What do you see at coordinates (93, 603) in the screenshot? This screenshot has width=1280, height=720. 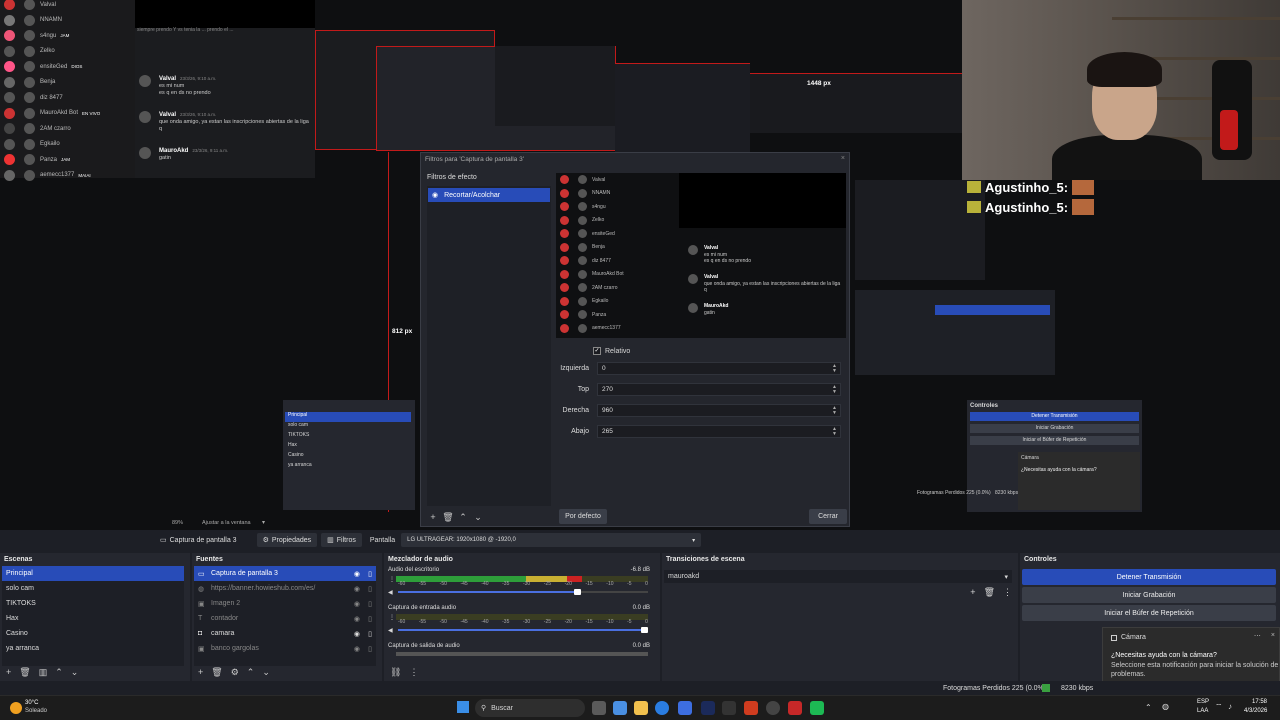 I see `scene-item: TIKTOKS` at bounding box center [93, 603].